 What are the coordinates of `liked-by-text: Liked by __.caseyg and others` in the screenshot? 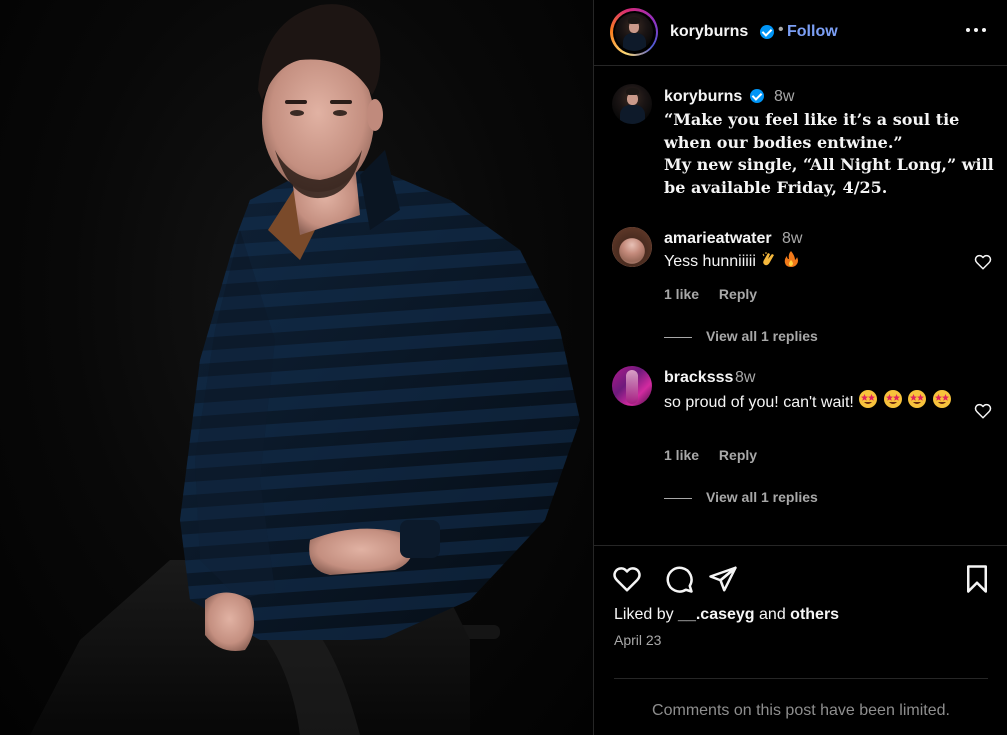 It's located at (726, 615).